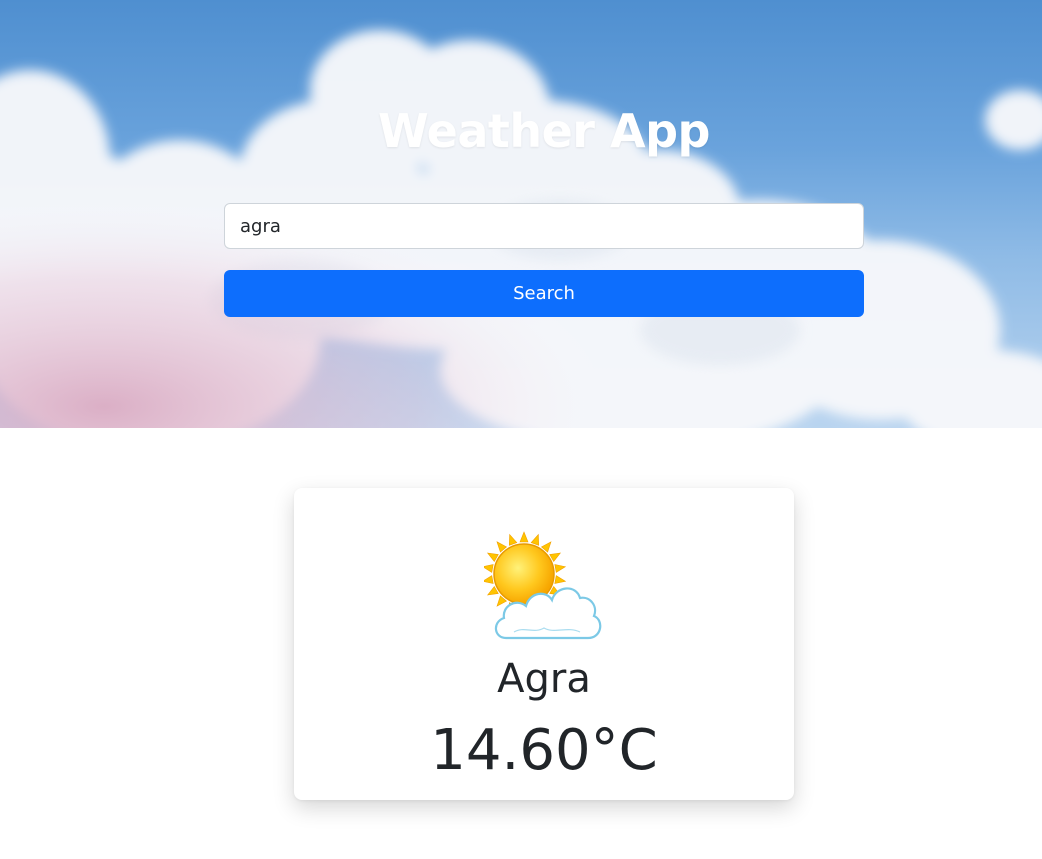  What do you see at coordinates (544, 750) in the screenshot?
I see `temperature-value: 14.60°C` at bounding box center [544, 750].